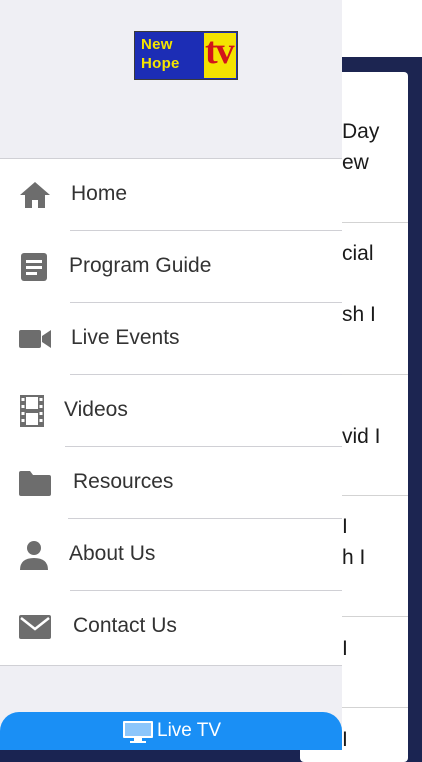 This screenshot has height=762, width=422. Describe the element at coordinates (186, 55) in the screenshot. I see `new-hope-tv-logo: New Hope tv` at that location.